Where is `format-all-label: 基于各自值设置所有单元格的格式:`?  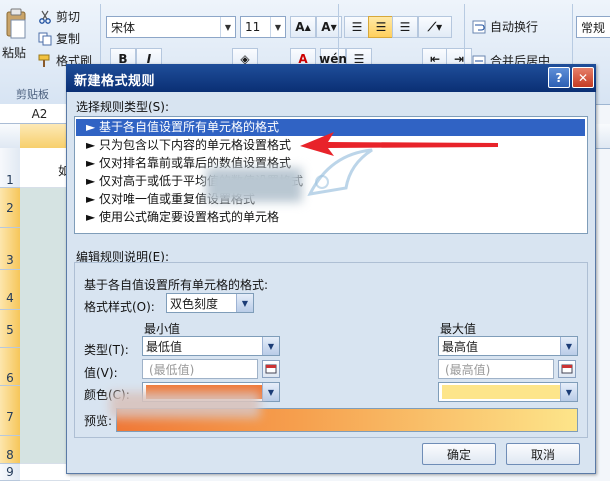 format-all-label: 基于各自值设置所有单元格的格式: is located at coordinates (176, 285).